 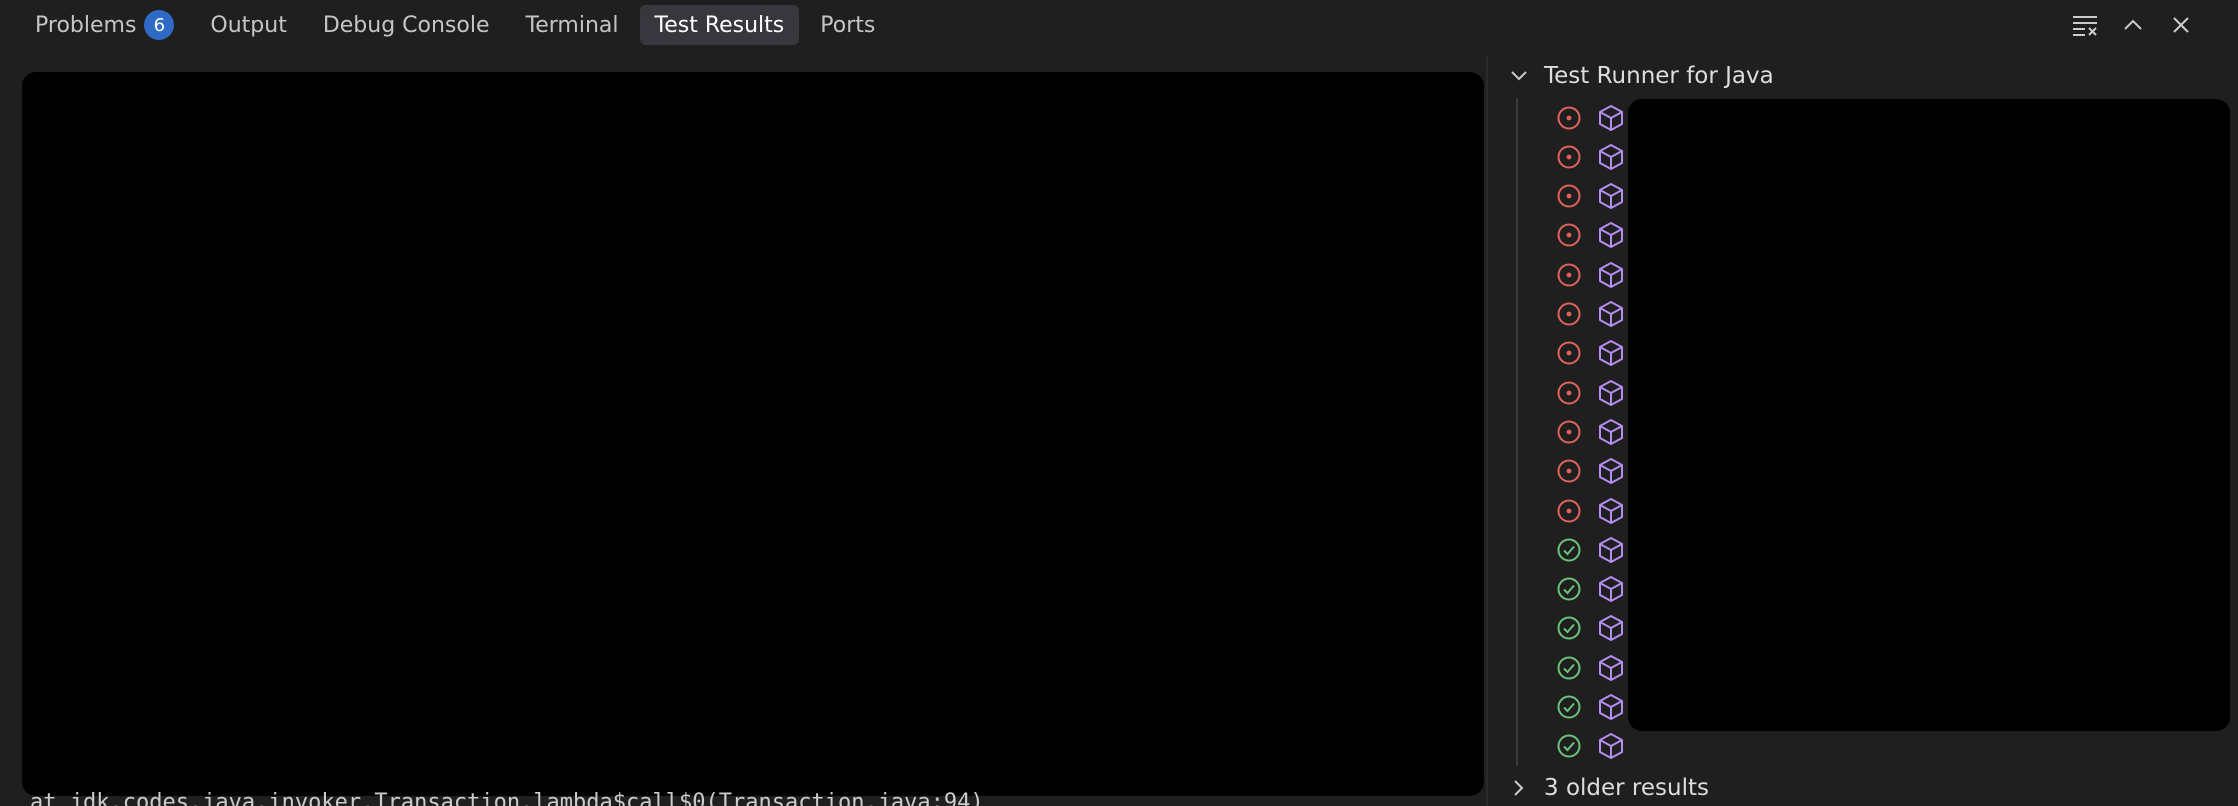 I want to click on chevron-up-icon, so click(x=2133, y=24).